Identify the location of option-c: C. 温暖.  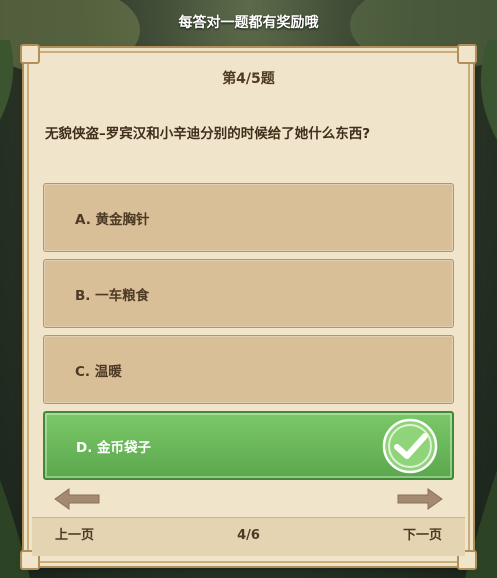
(248, 369).